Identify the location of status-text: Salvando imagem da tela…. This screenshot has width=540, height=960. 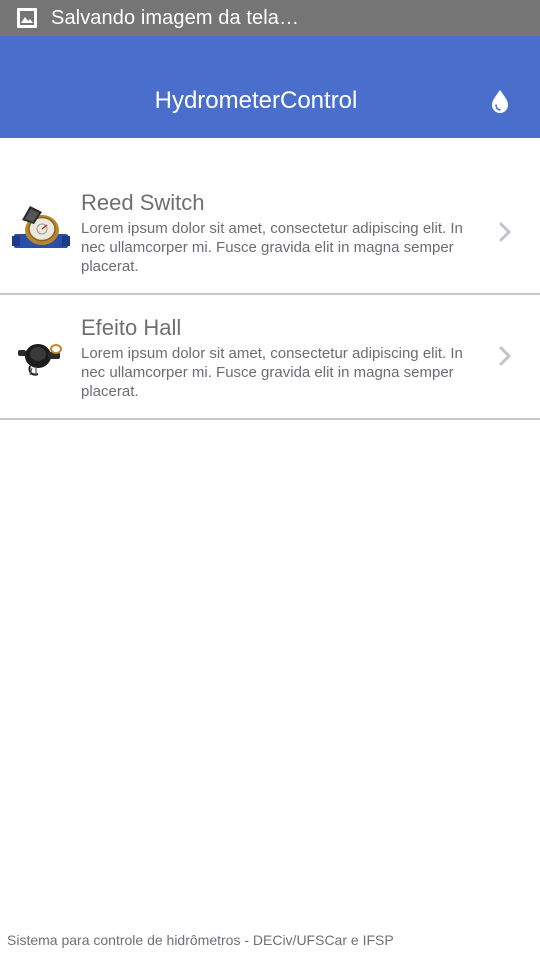
(175, 17).